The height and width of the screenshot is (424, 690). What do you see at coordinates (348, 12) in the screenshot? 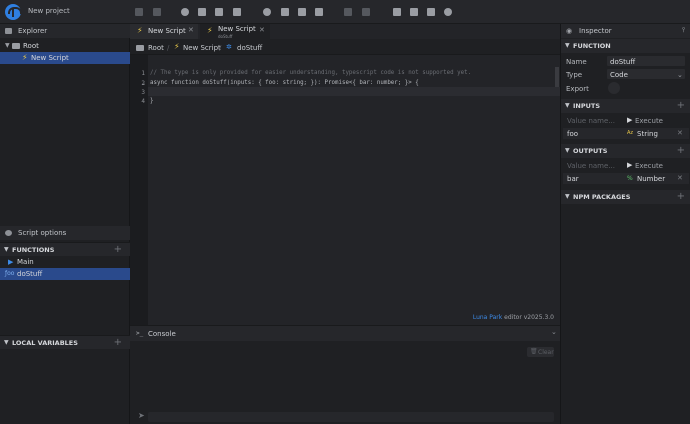
I see `build-hammer-icon` at bounding box center [348, 12].